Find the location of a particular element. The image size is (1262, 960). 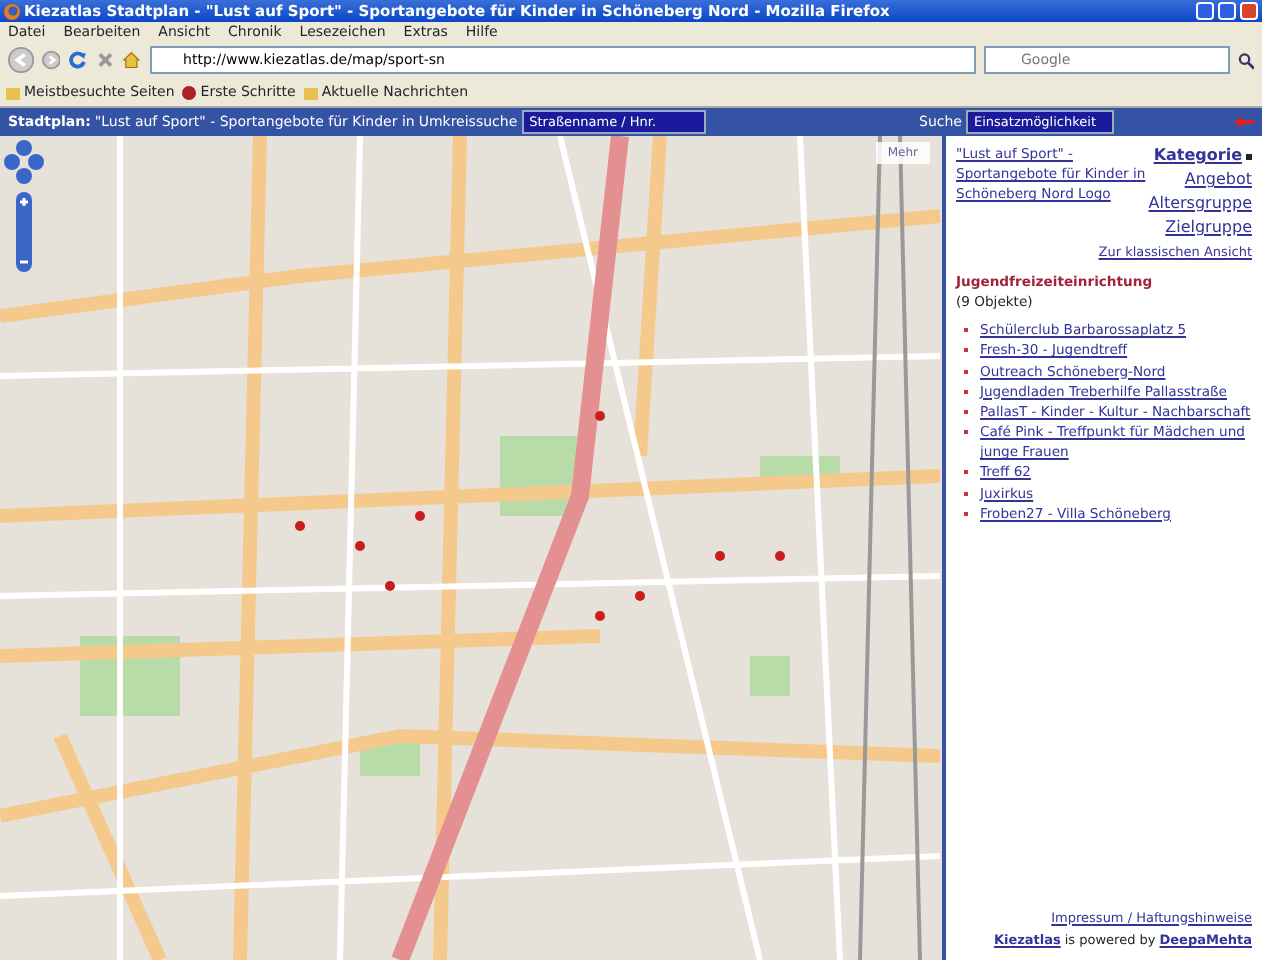

home-icon is located at coordinates (132, 60).